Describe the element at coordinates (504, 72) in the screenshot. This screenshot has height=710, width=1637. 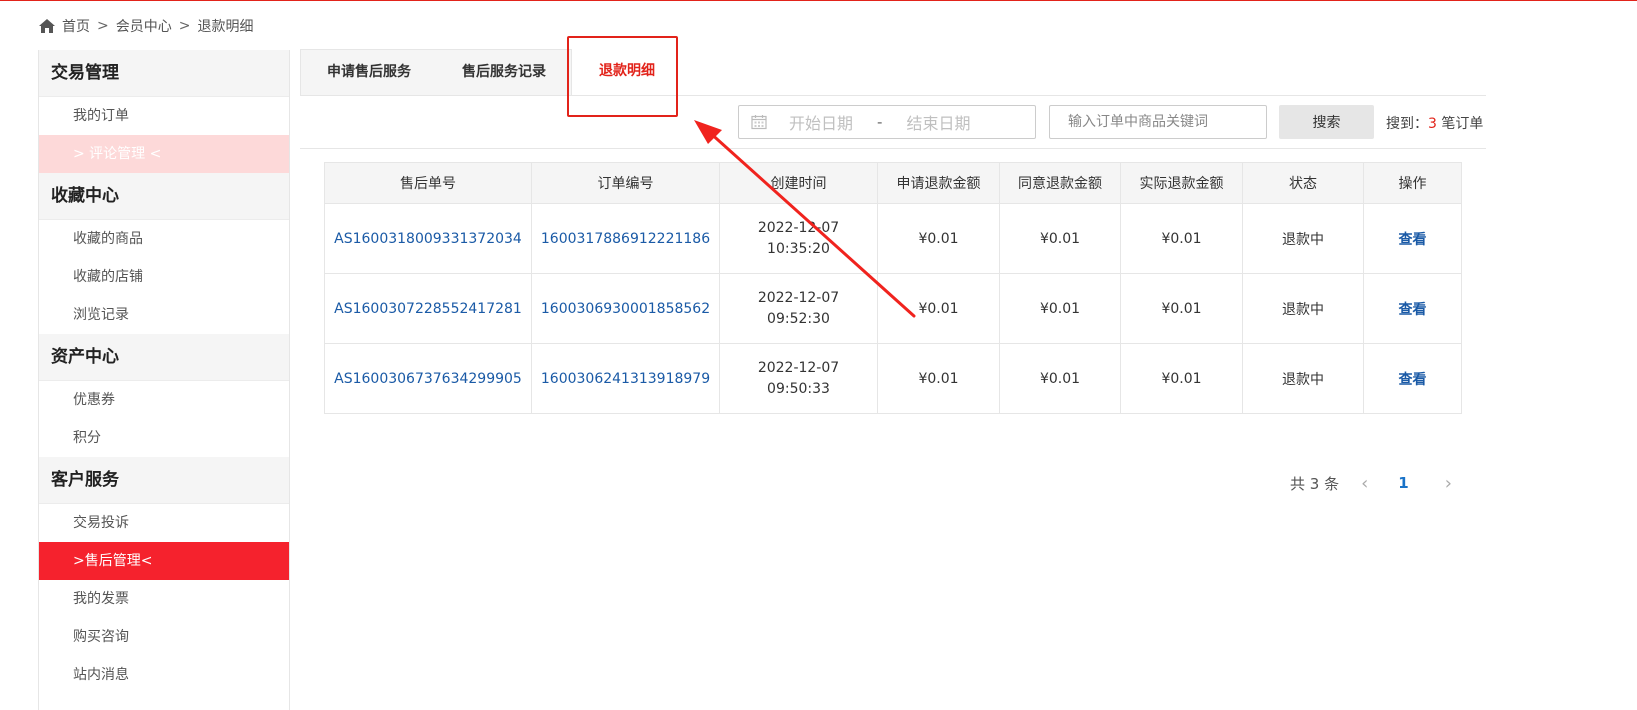
I see `tab-after-sales-records: 售后服务记录` at that location.